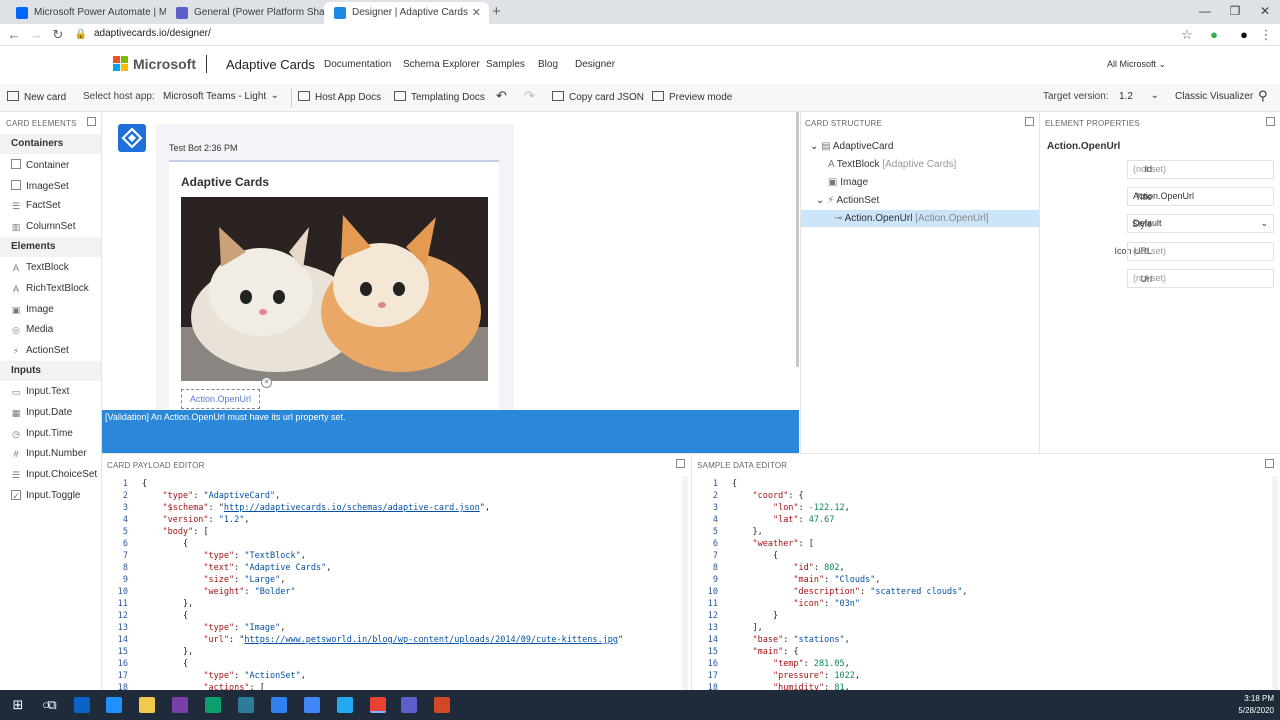 This screenshot has width=1280, height=720. Describe the element at coordinates (1263, 96) in the screenshot. I see `help-icon: ⚲` at that location.